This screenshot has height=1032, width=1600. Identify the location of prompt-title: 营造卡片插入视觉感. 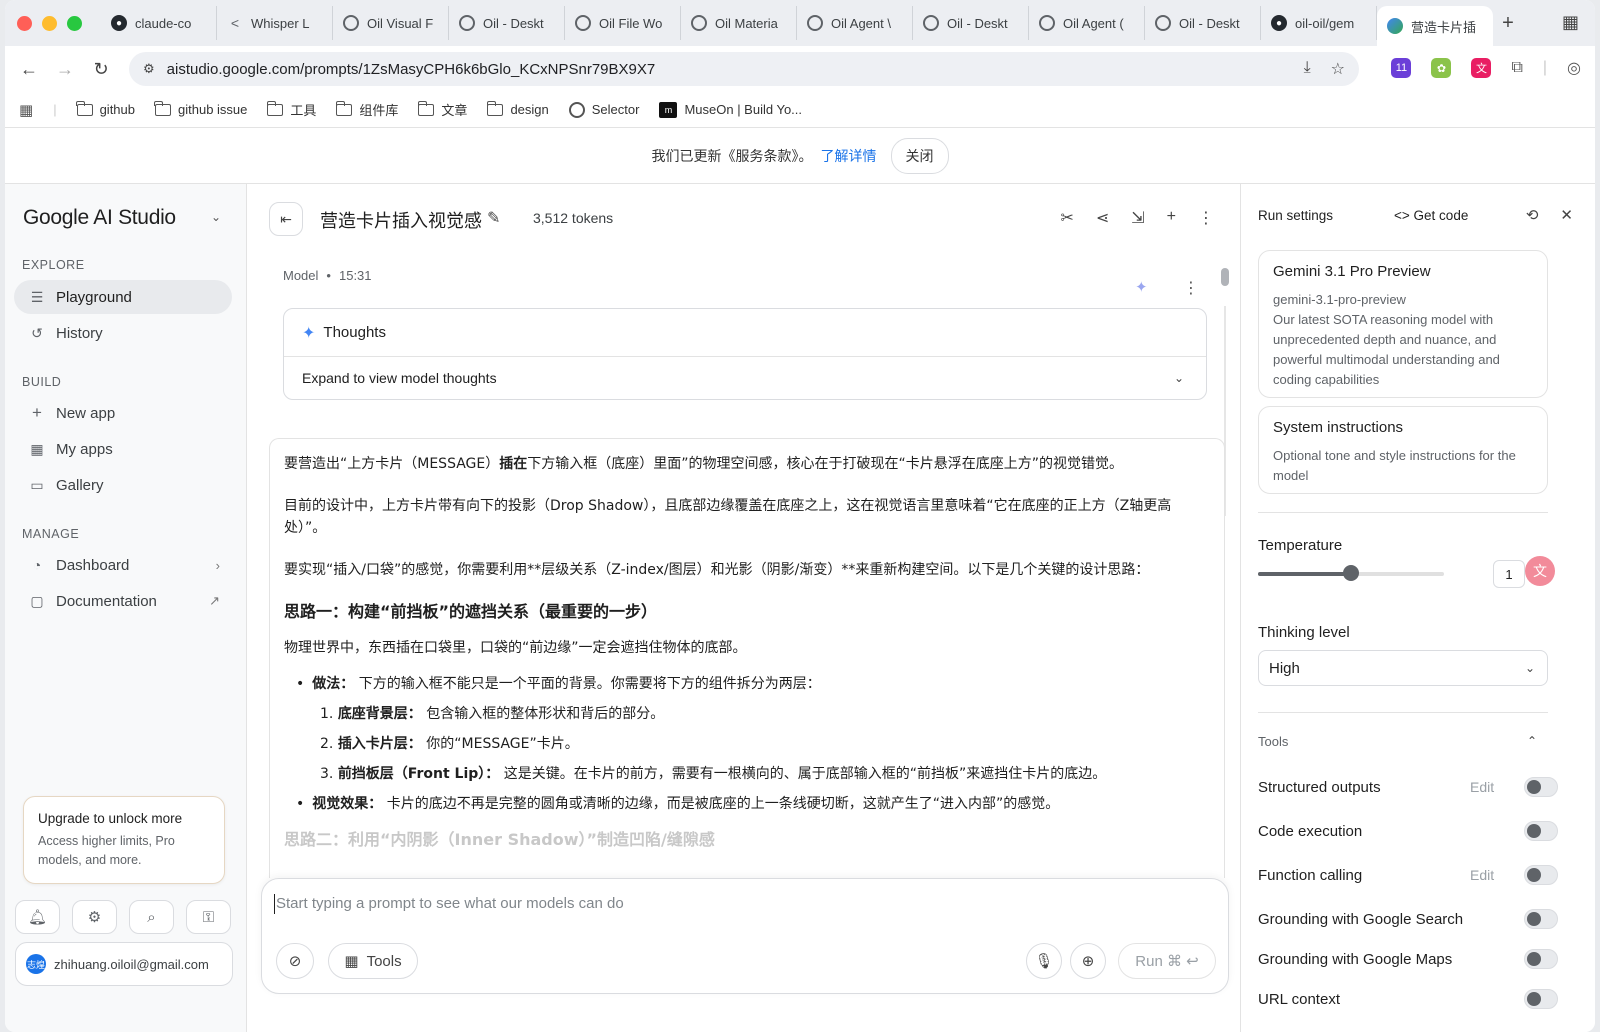
(401, 220).